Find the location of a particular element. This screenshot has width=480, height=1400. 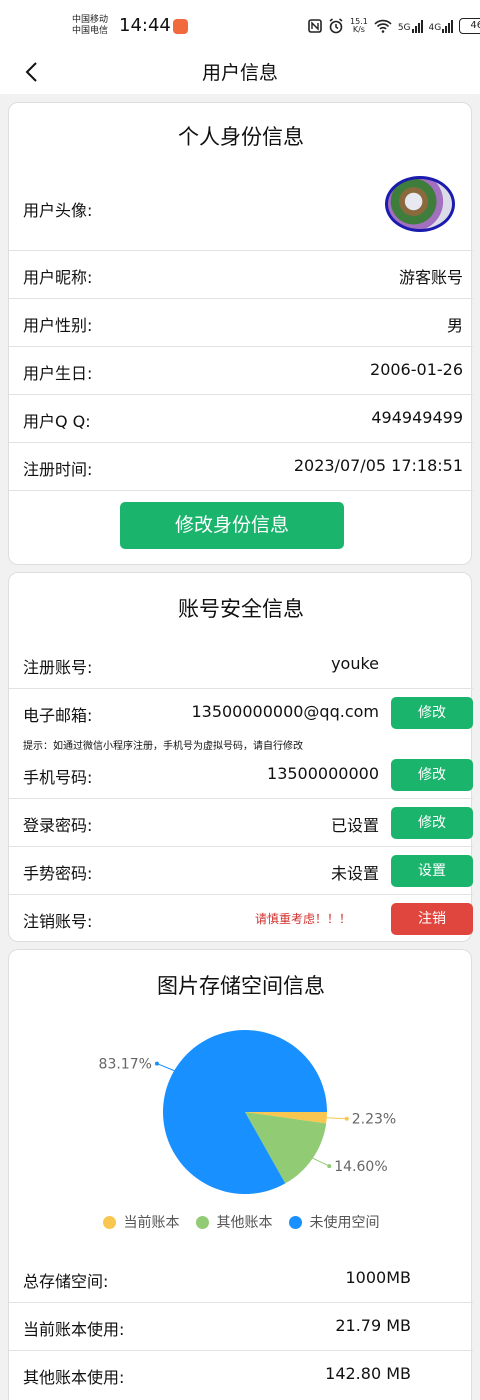

email-row: 电子邮箱: 13500000000@qq.com 修改 is located at coordinates (241, 713).